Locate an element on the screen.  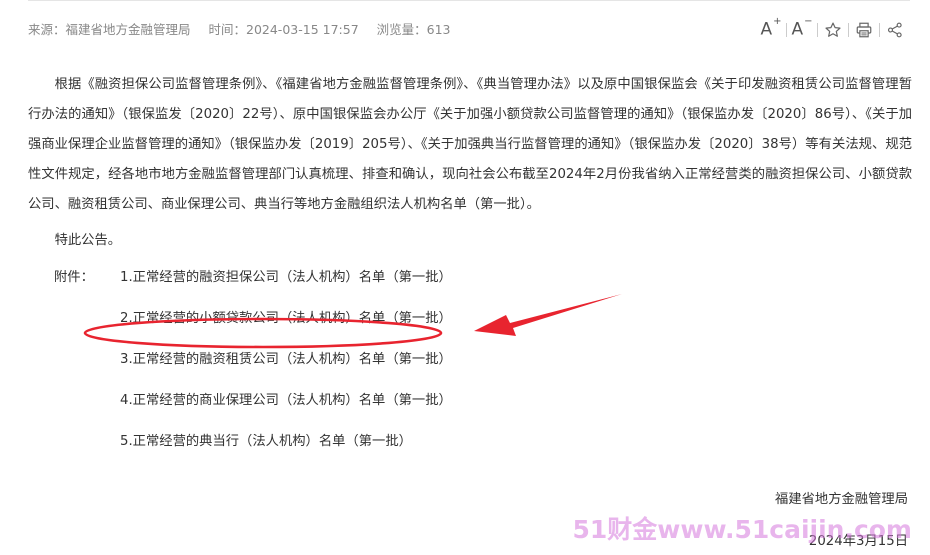
font-decrease-icon: A− is located at coordinates (802, 28).